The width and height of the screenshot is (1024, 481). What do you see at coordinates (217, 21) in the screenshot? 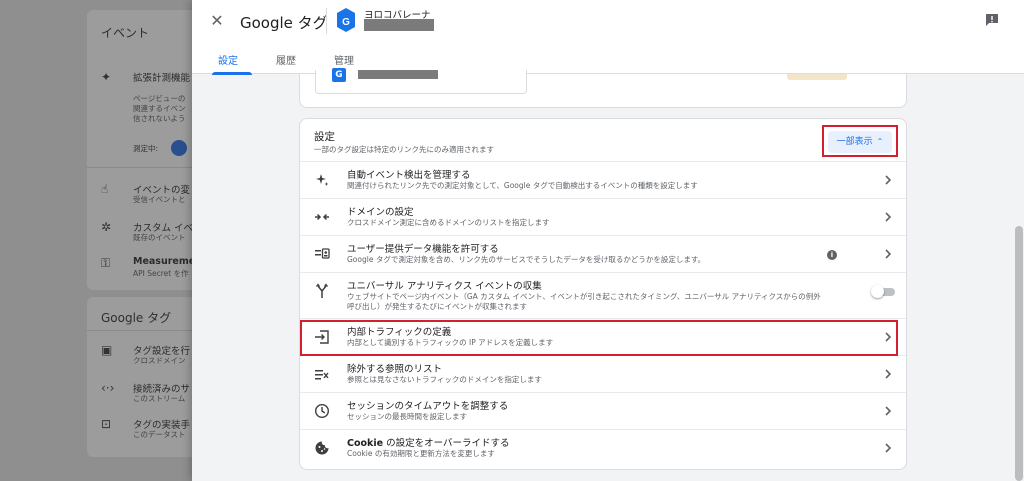
I see `close-icon: ✕` at bounding box center [217, 21].